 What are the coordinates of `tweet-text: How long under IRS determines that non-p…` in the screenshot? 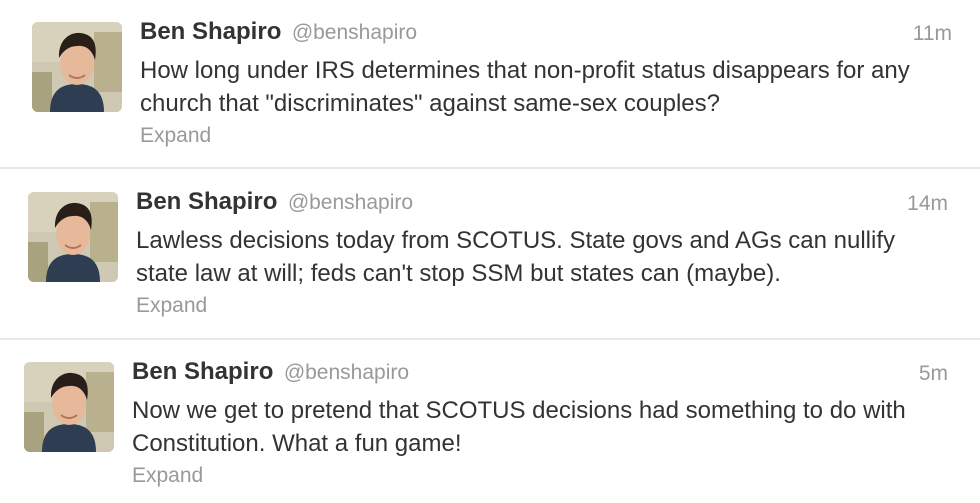 It's located at (525, 87).